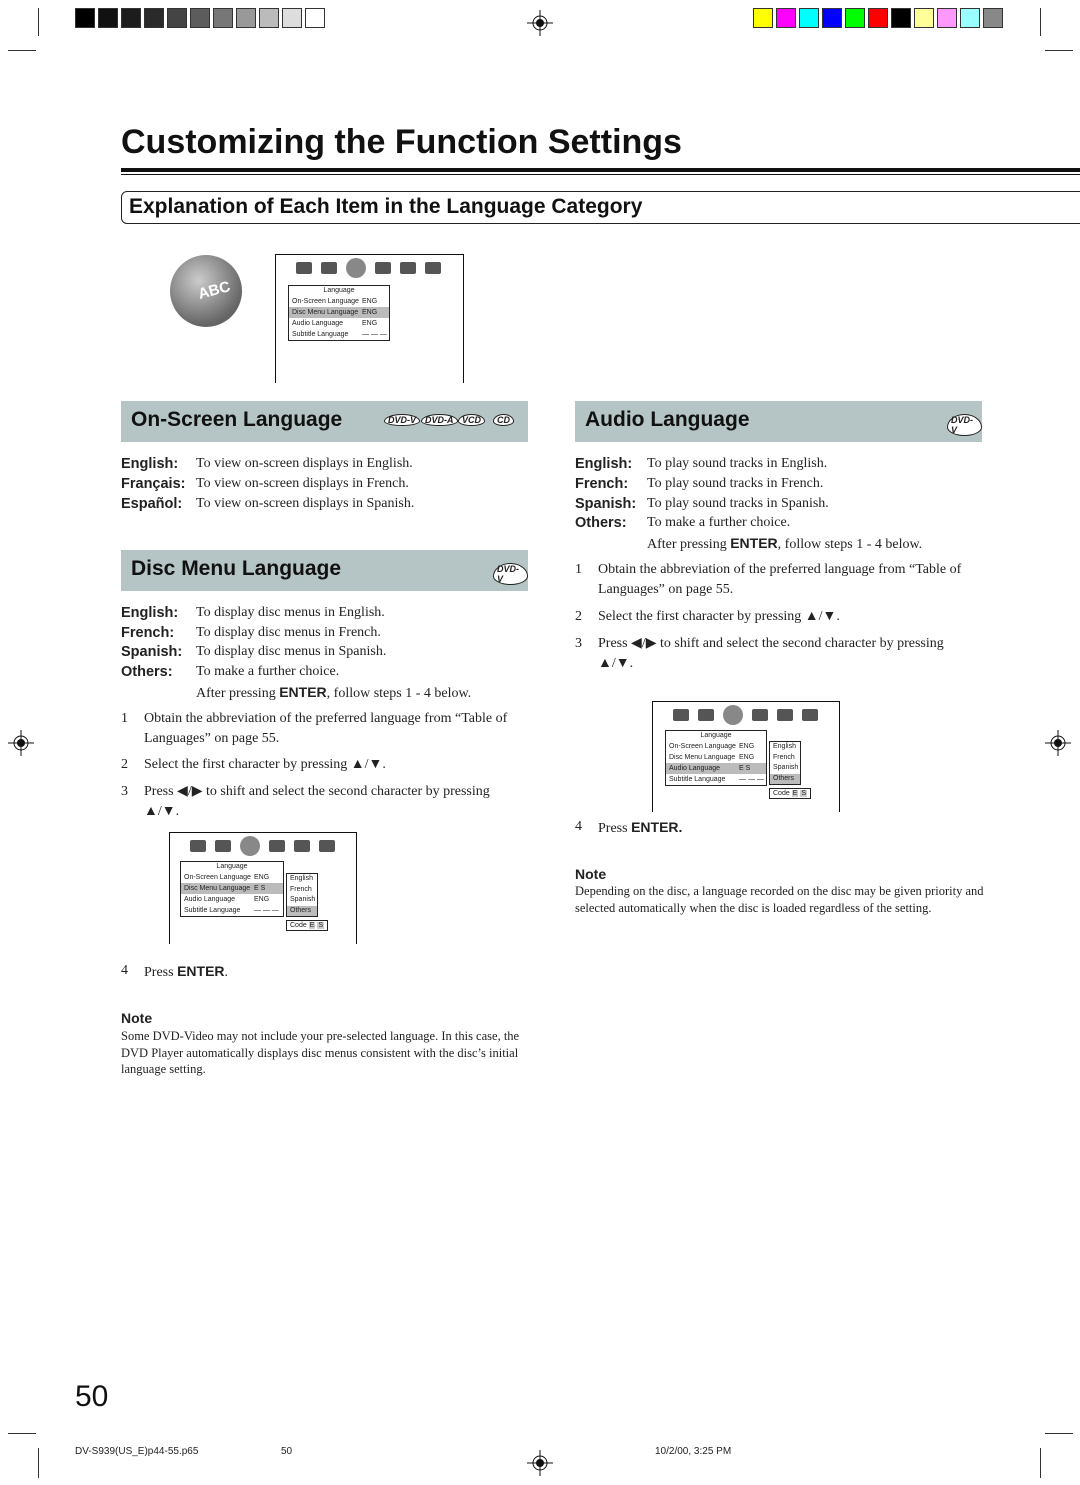 The width and height of the screenshot is (1080, 1485). I want to click on section-title: Disc Menu Language, so click(236, 568).